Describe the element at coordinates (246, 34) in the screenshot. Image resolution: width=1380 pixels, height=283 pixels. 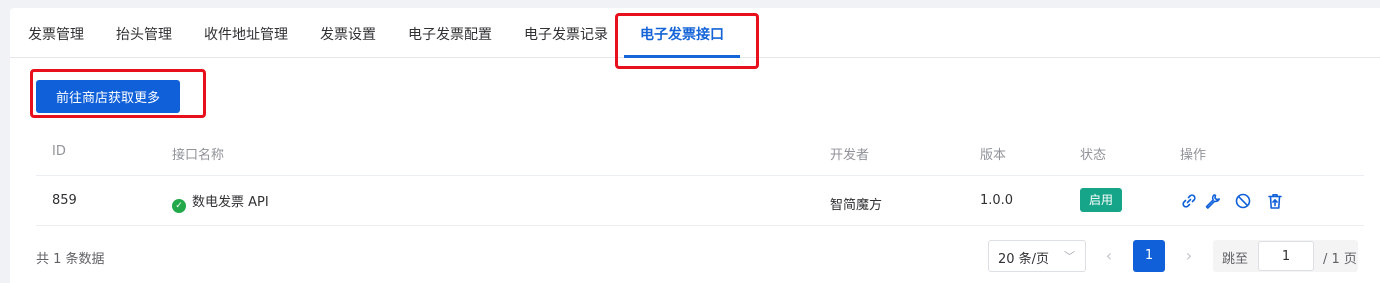
I see `tab-shipping-address-management: 收件地址管理` at that location.